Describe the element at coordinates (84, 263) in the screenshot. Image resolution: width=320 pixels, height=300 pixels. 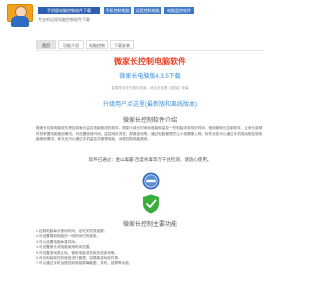
I see `list-item: 7.可以通过手机远程控制电脑屏幕截图，关机，锁屏等功能。` at that location.